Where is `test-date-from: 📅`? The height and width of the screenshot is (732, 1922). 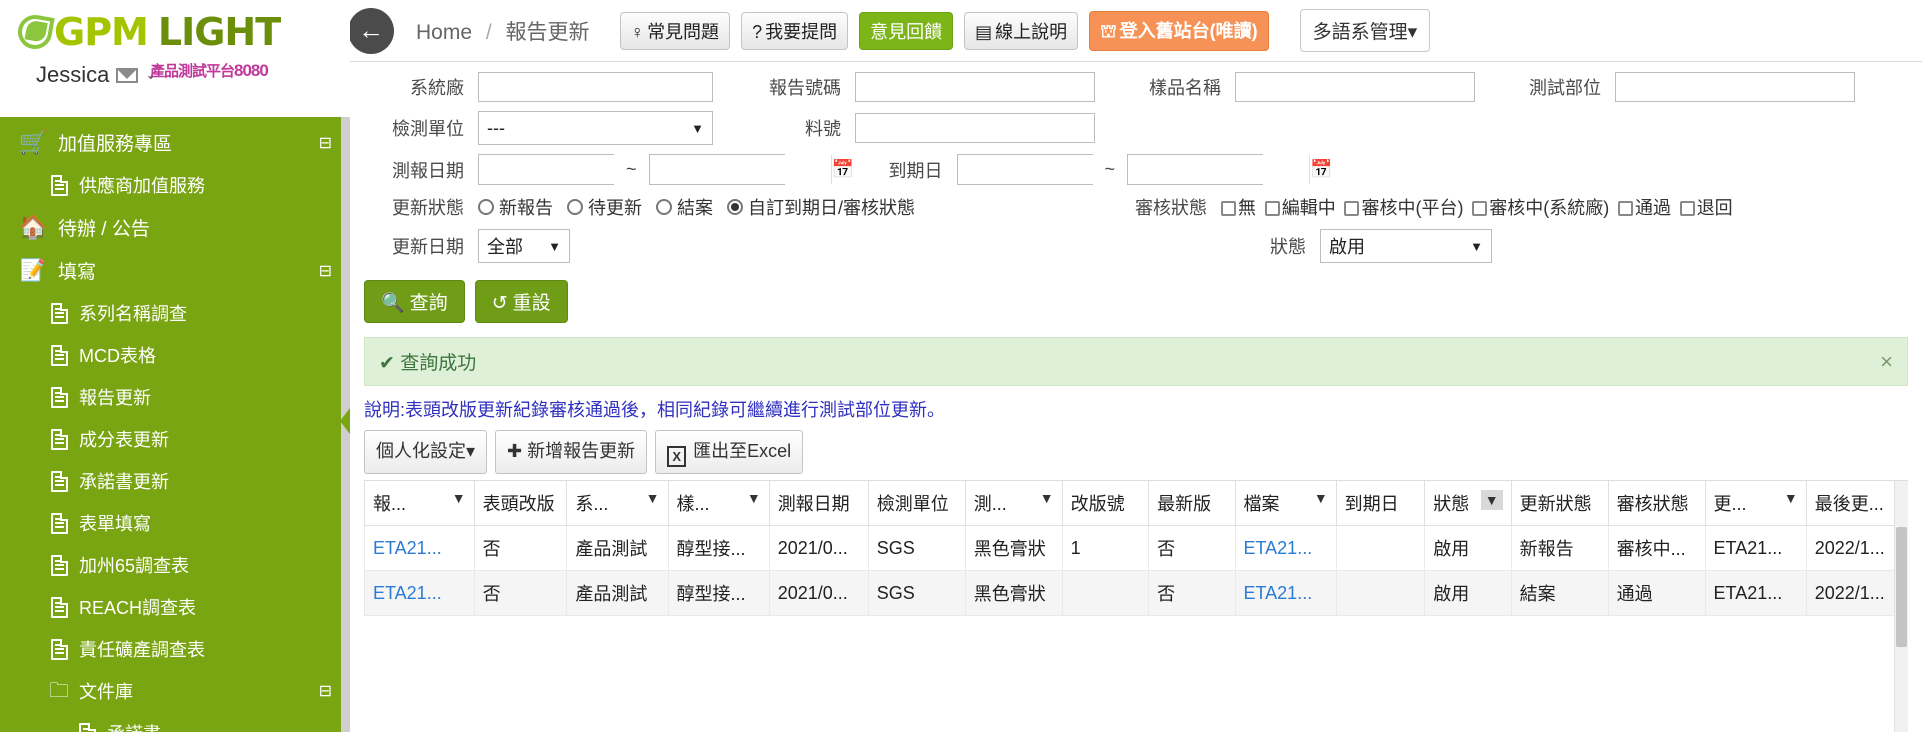 test-date-from: 📅 is located at coordinates (580, 169).